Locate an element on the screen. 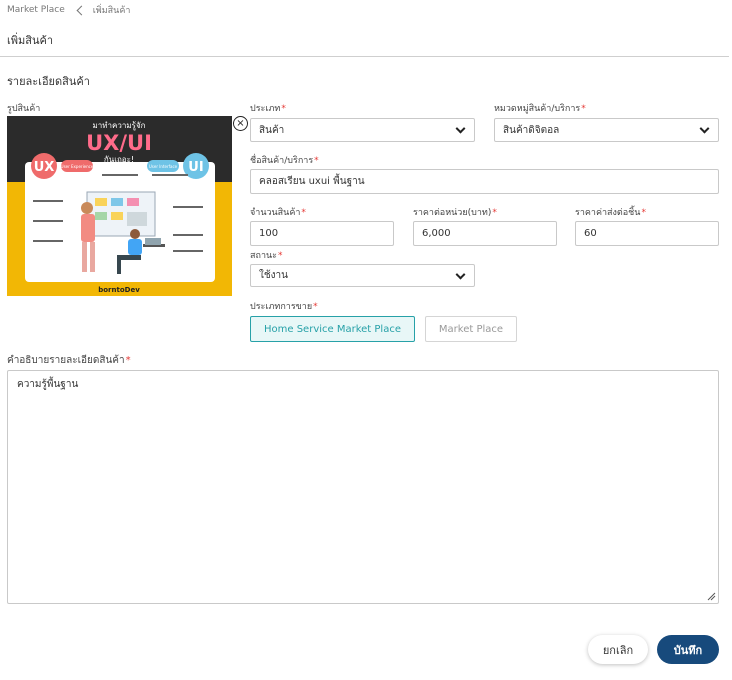  image-caption-main: UX/UI is located at coordinates (119, 143).